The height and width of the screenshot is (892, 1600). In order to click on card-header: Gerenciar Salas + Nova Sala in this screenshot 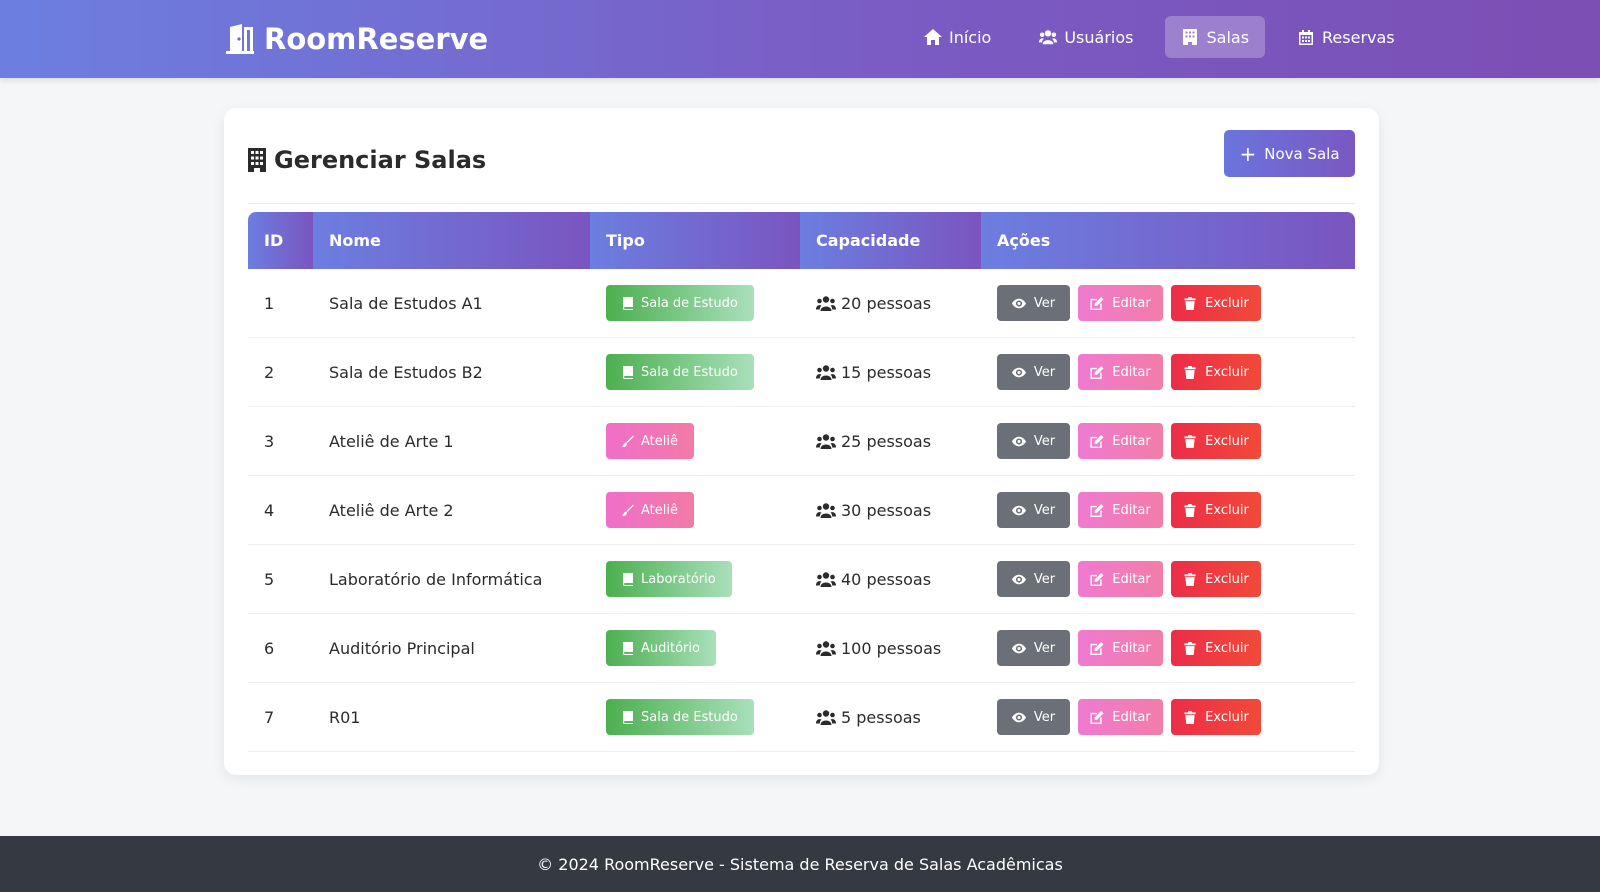, I will do `click(801, 167)`.